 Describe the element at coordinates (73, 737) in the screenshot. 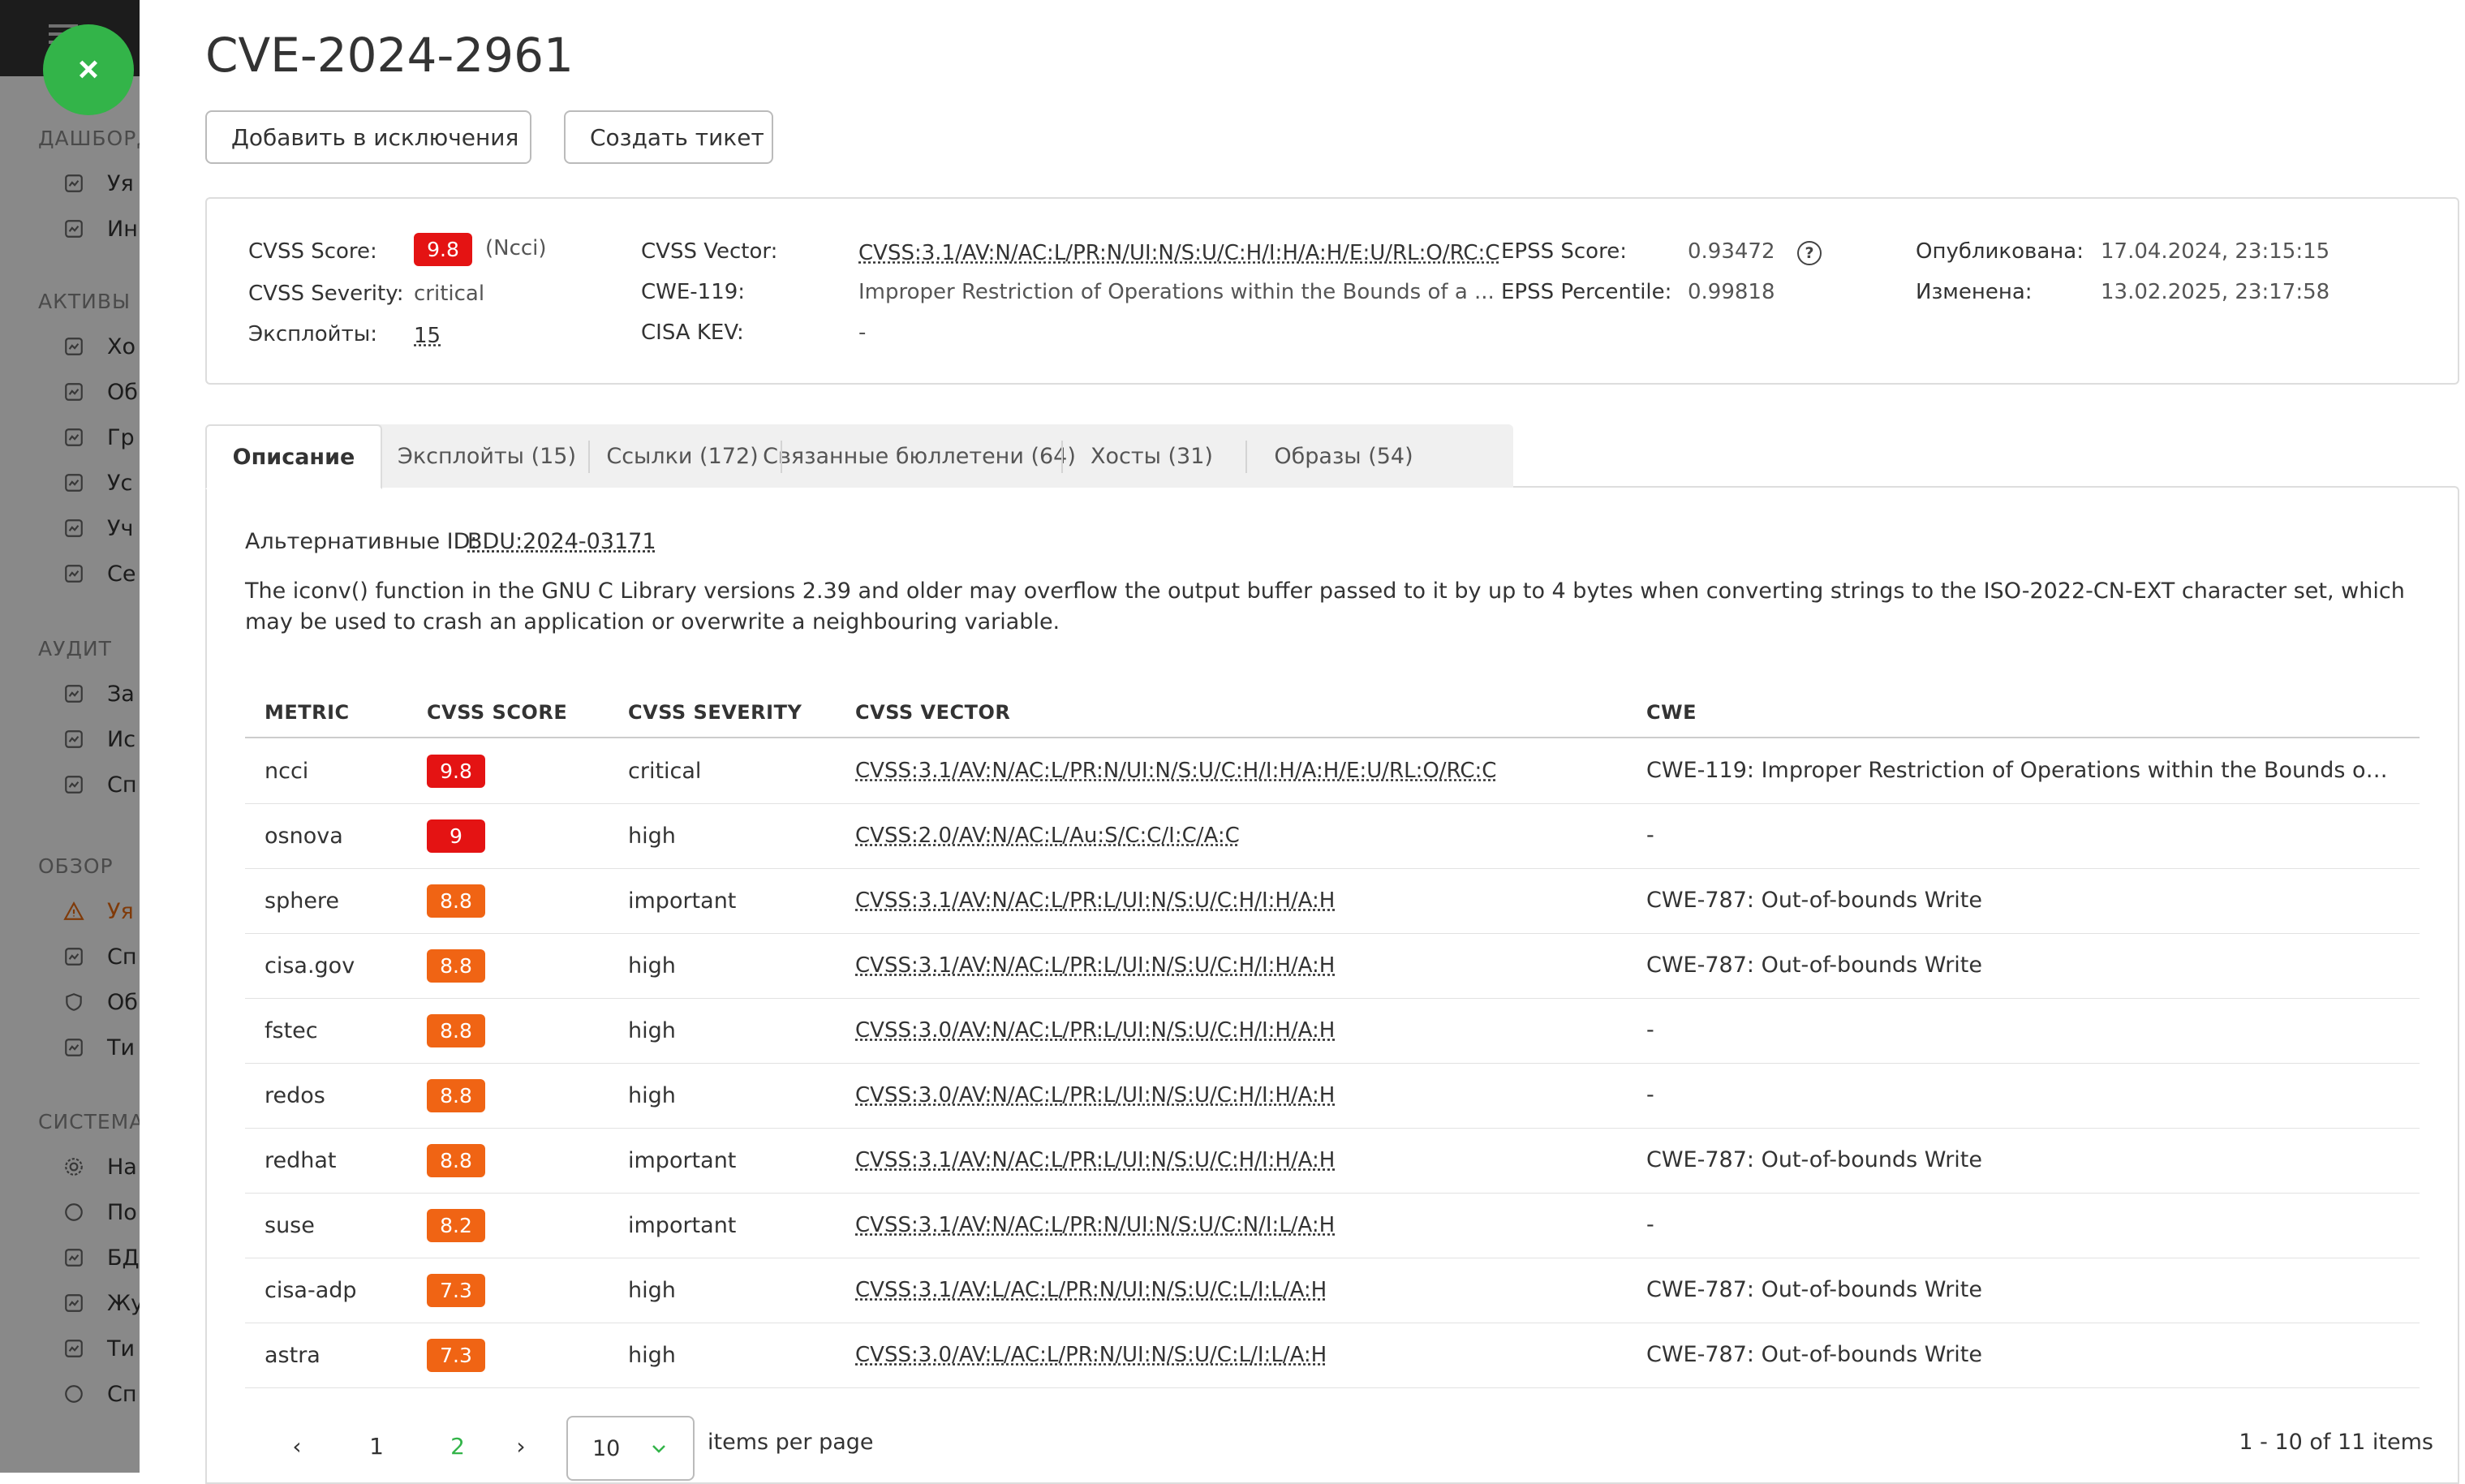

I see `modal-overlay` at that location.